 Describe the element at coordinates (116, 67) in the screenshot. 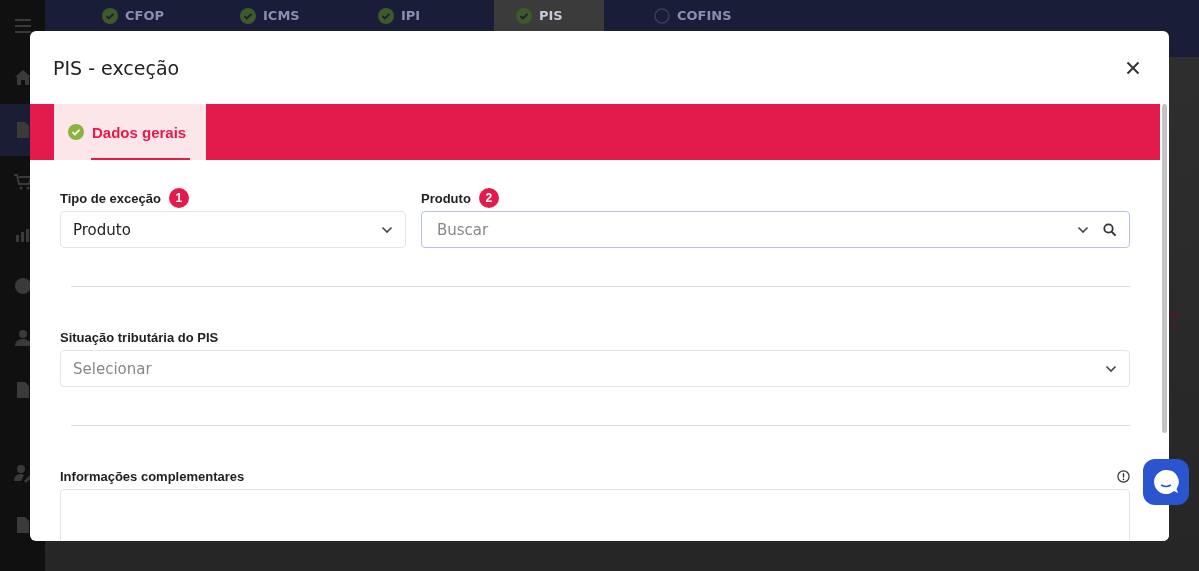

I see `dialog-title: PIS - exceção` at that location.